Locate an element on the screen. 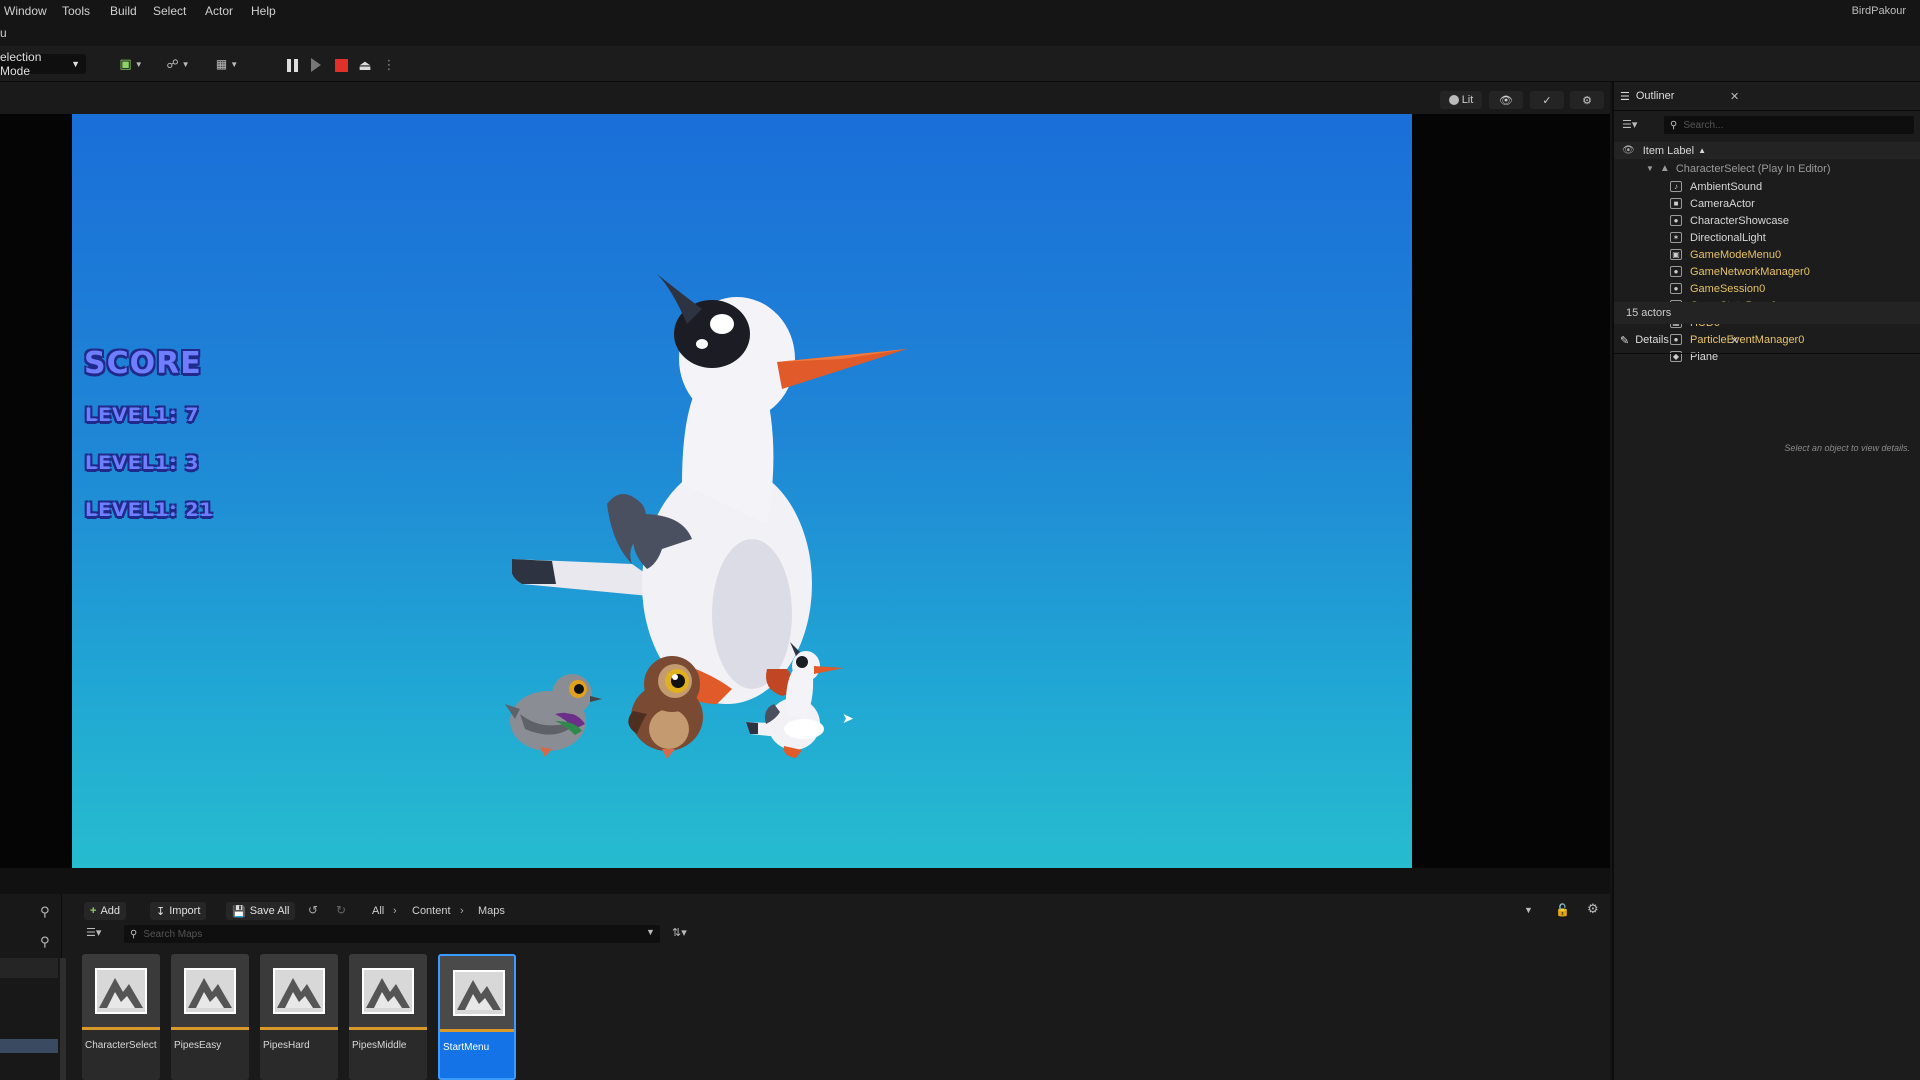 The image size is (1920, 1080). details-tab: ✎ Details is located at coordinates (1644, 340).